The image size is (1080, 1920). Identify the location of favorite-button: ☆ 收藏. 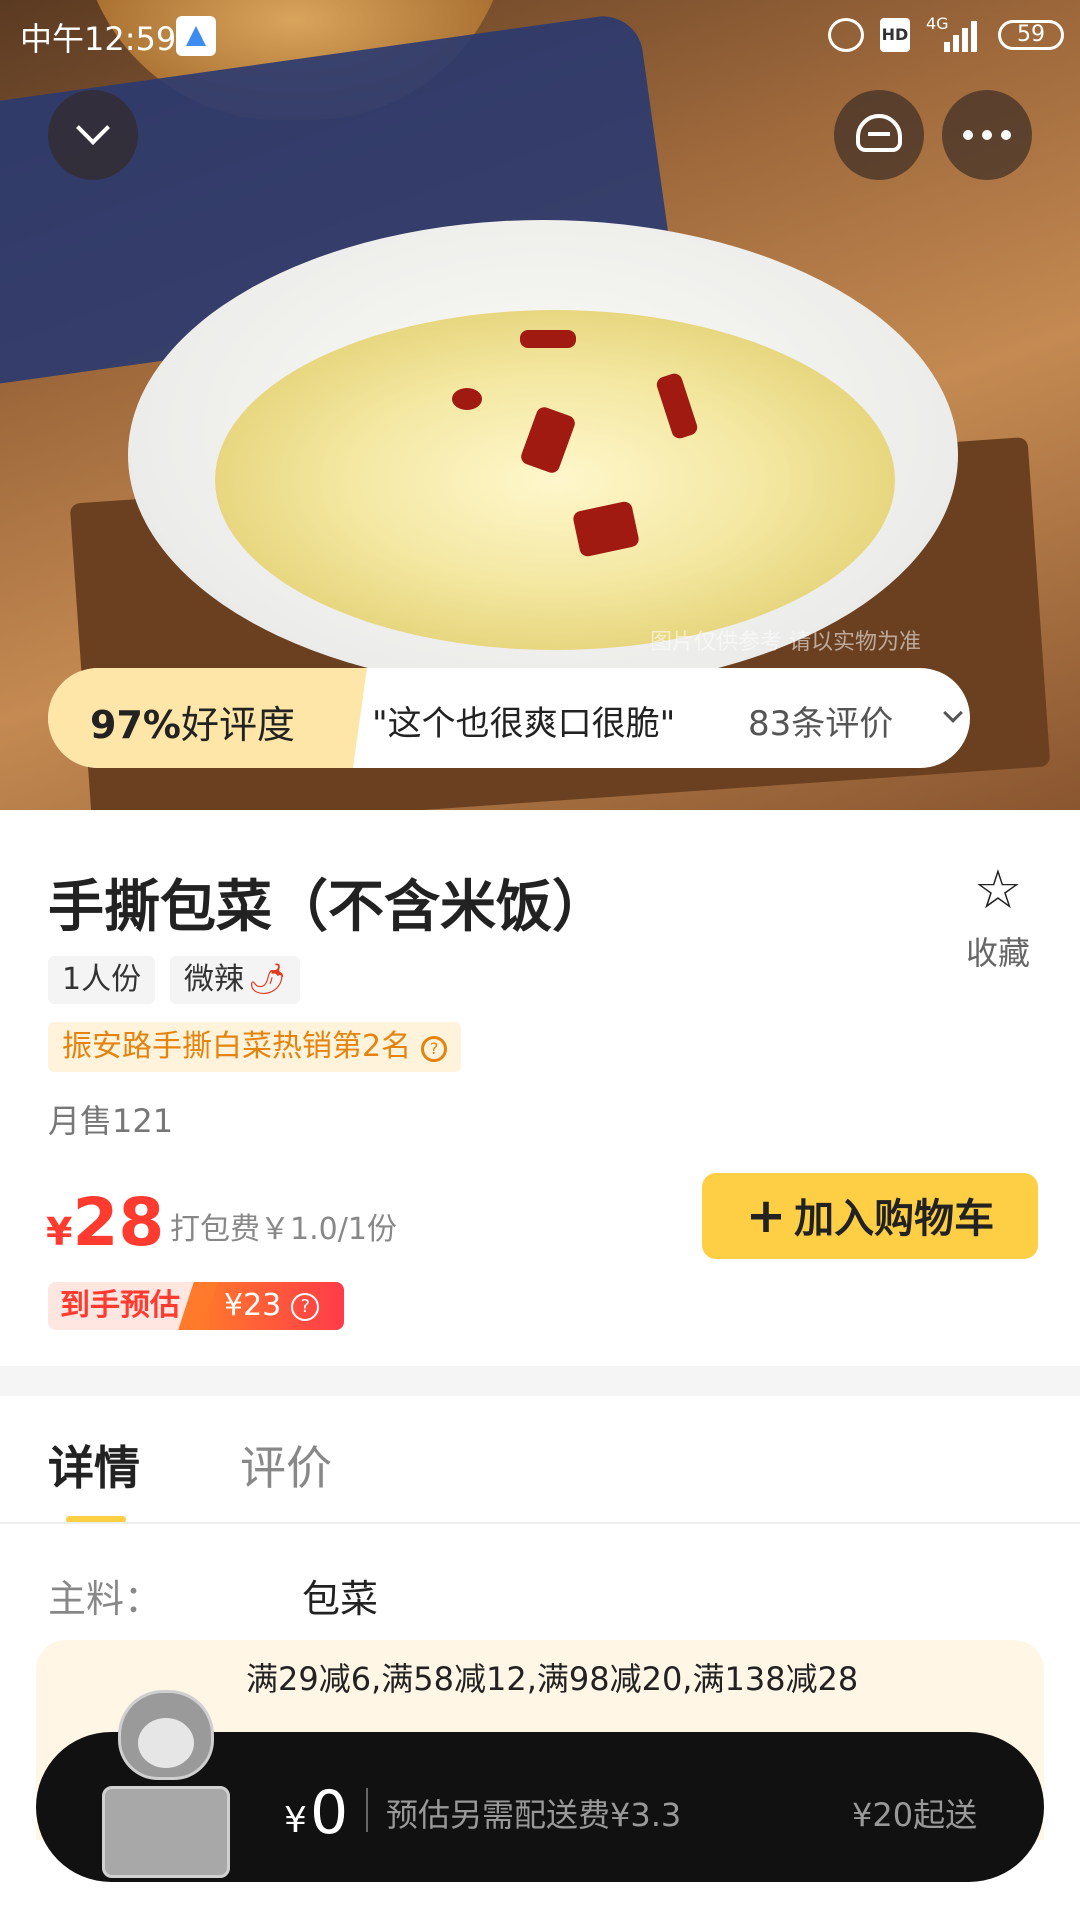
(998, 917).